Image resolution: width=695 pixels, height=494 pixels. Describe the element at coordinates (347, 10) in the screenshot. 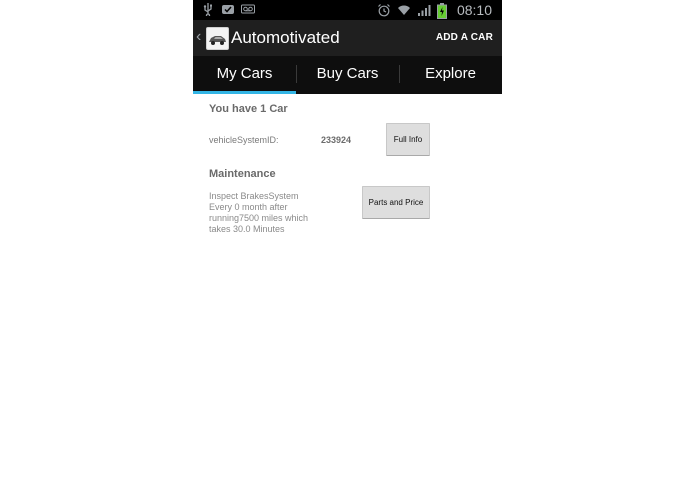

I see `status-bar: 08:10` at that location.